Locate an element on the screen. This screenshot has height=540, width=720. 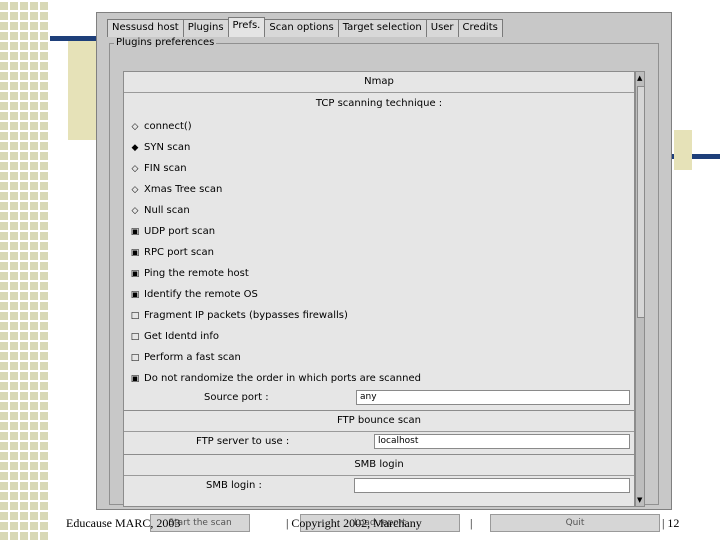
group-title: Plugins preferences is located at coordinates (165, 42).